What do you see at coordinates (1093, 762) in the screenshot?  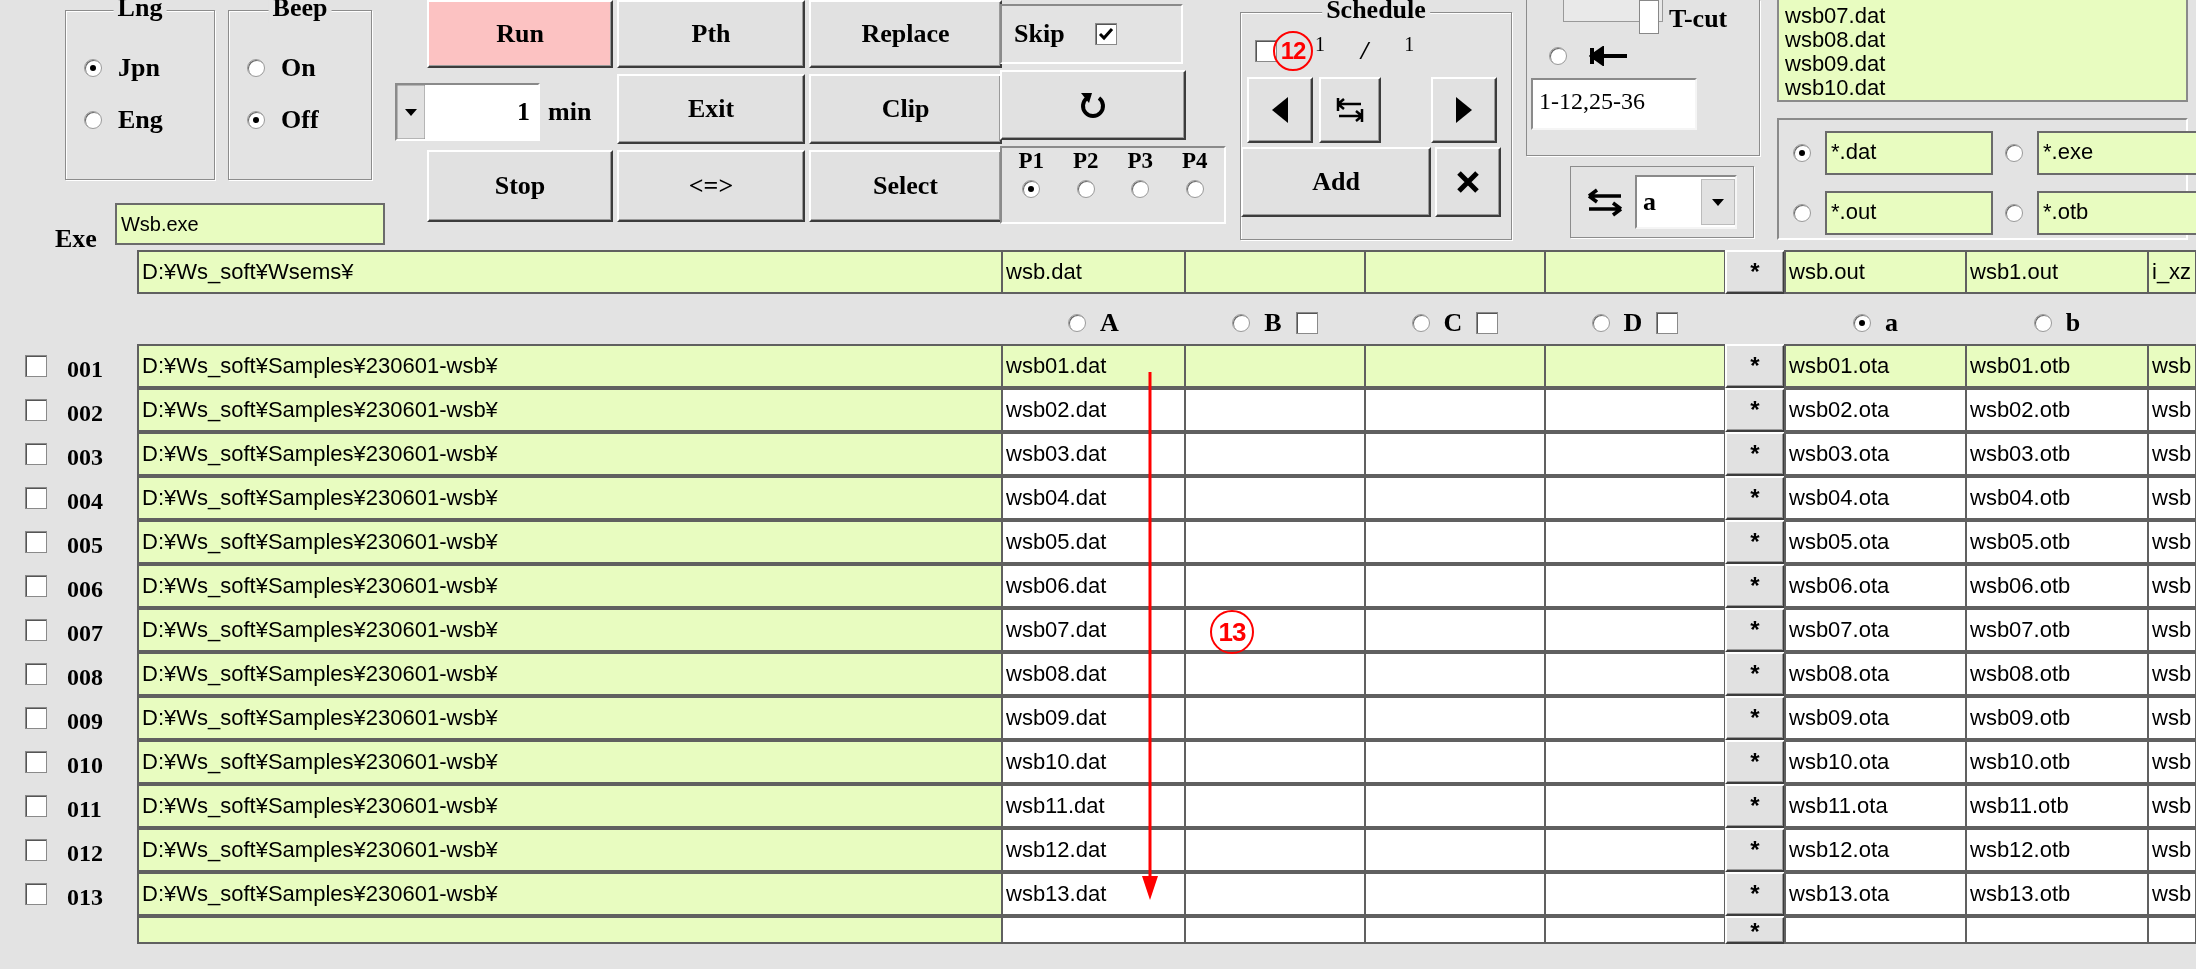 I see `input-file-field: wsb10.dat` at bounding box center [1093, 762].